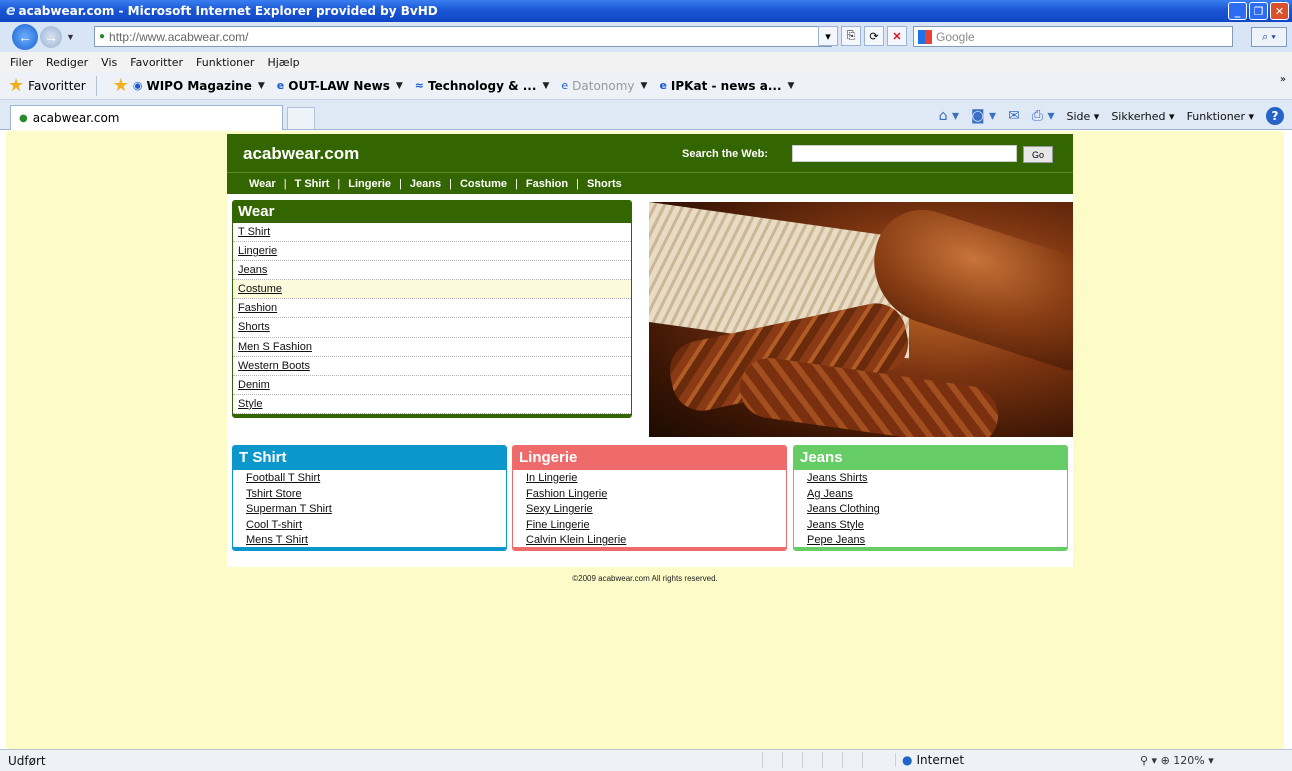 The image size is (1292, 771). I want to click on lingerie-link: Sexy Lingerie, so click(559, 509).